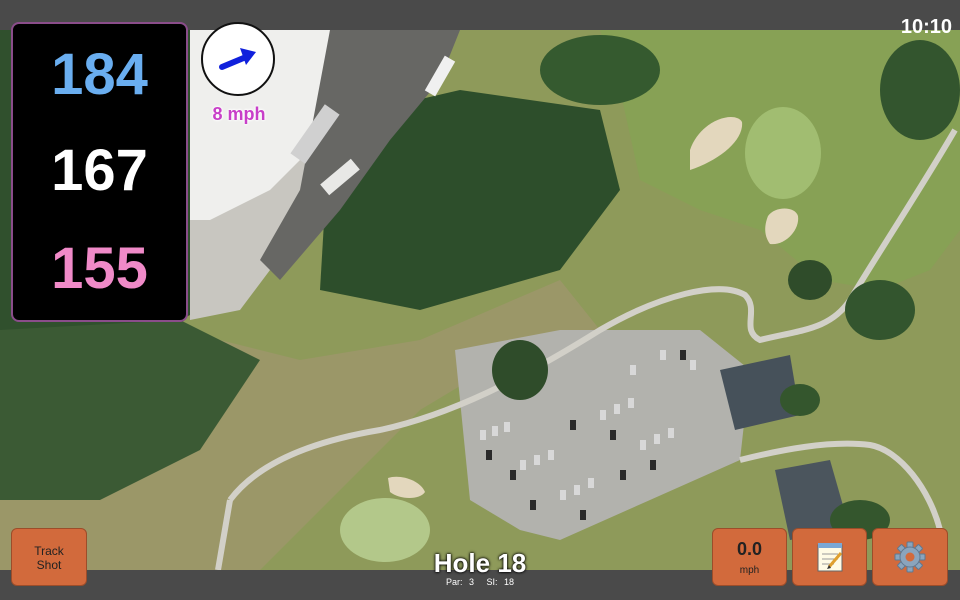  What do you see at coordinates (459, 582) in the screenshot?
I see `hole-par: Par: 3` at bounding box center [459, 582].